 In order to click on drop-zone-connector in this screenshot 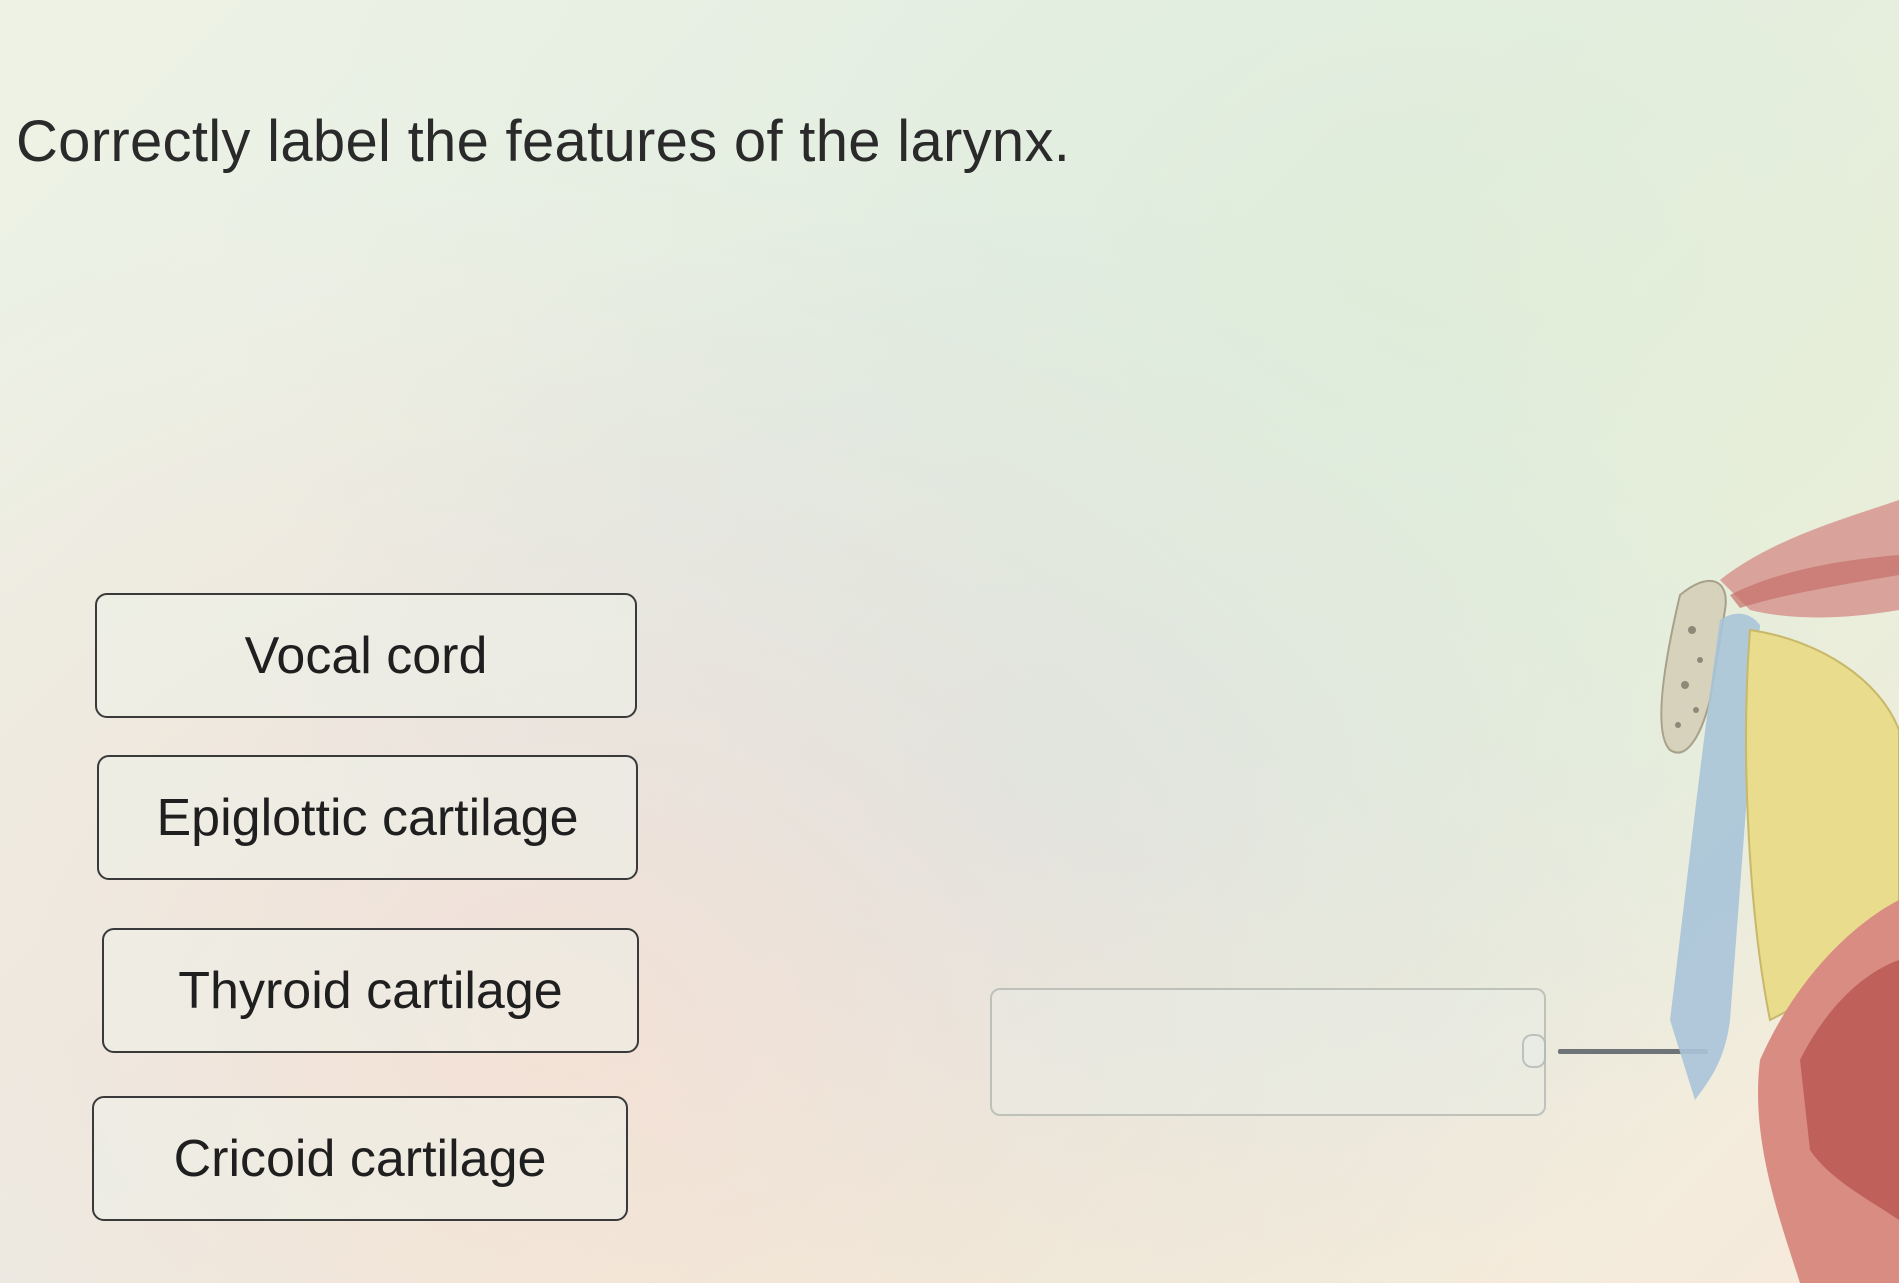, I will do `click(1534, 1051)`.